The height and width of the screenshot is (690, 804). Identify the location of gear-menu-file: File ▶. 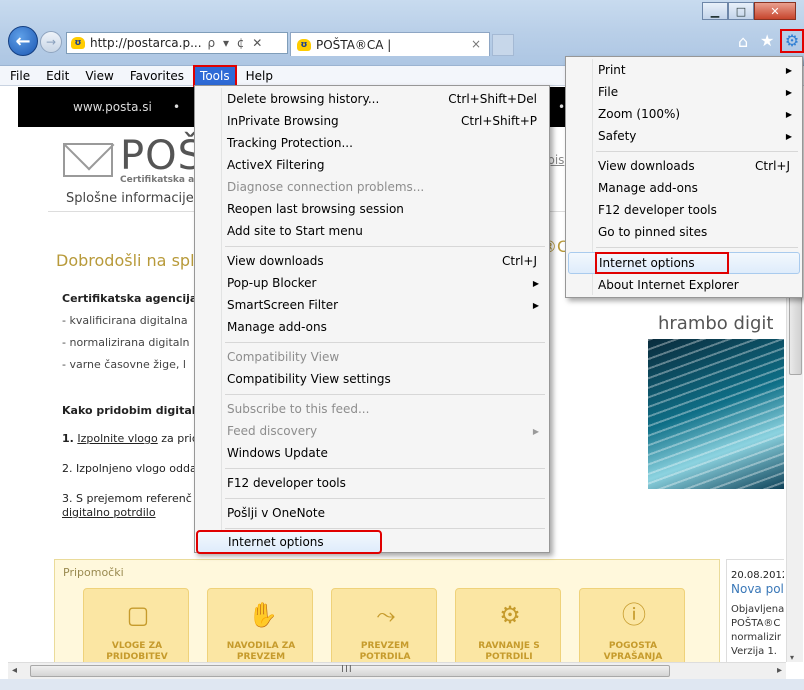
(684, 92).